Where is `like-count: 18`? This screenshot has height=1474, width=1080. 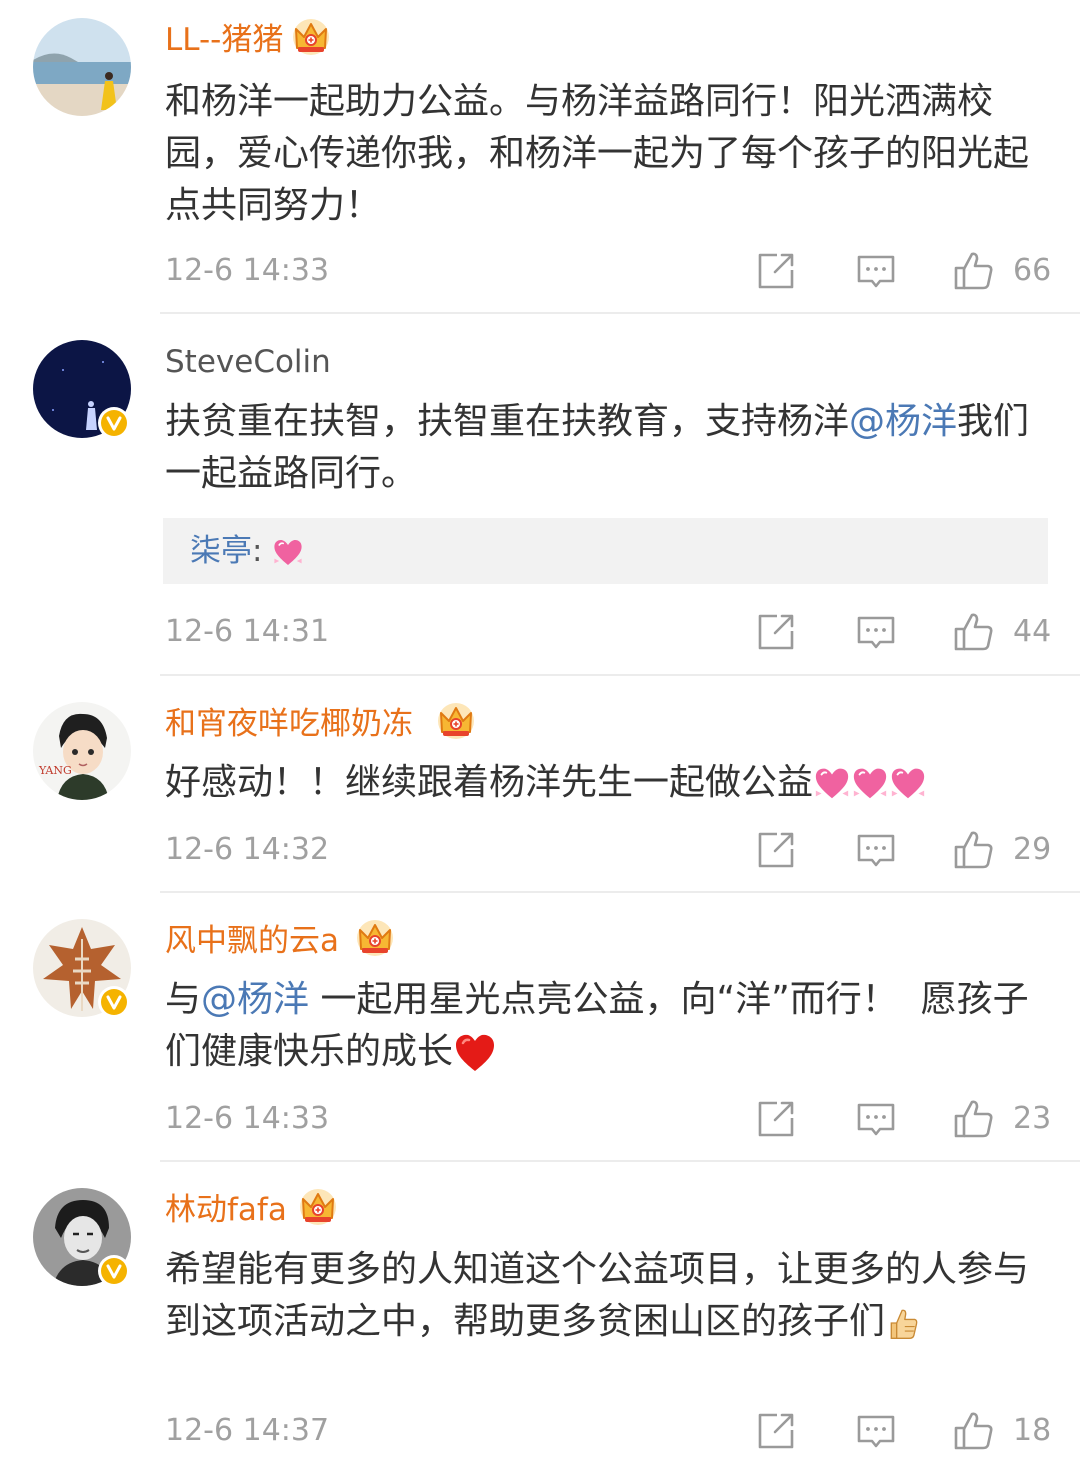 like-count: 18 is located at coordinates (1032, 1431).